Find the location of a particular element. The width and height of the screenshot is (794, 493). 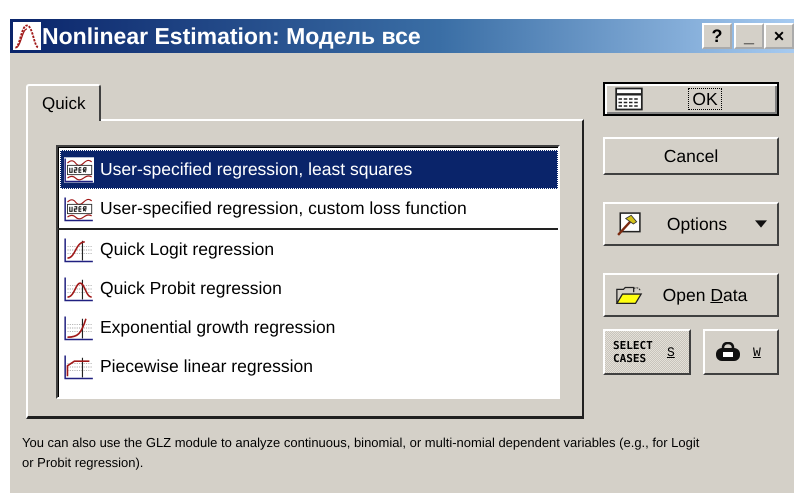

list-item: Exponential growth regression is located at coordinates (309, 327).